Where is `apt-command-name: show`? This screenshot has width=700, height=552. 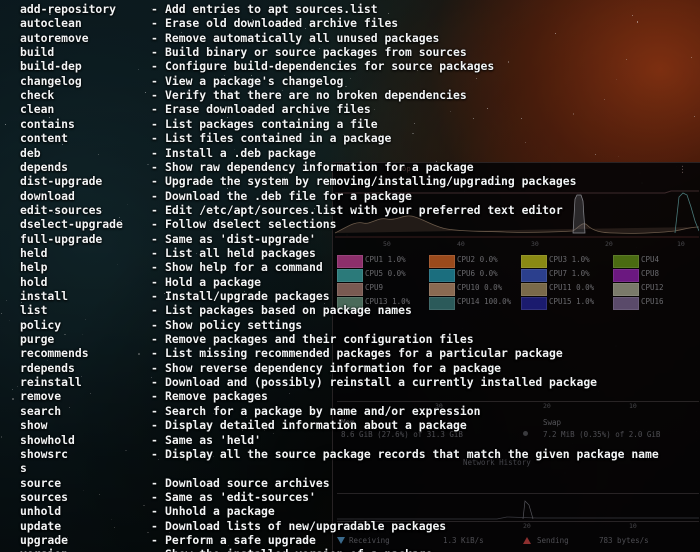 apt-command-name: show is located at coordinates (34, 425).